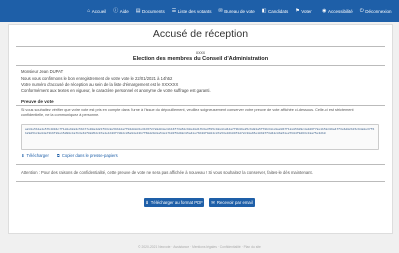  I want to click on nav-item-vote: ⚑ Voter, so click(303, 10).